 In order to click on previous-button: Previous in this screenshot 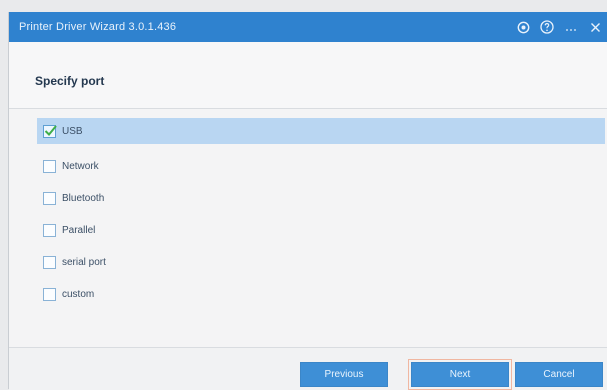, I will do `click(344, 374)`.